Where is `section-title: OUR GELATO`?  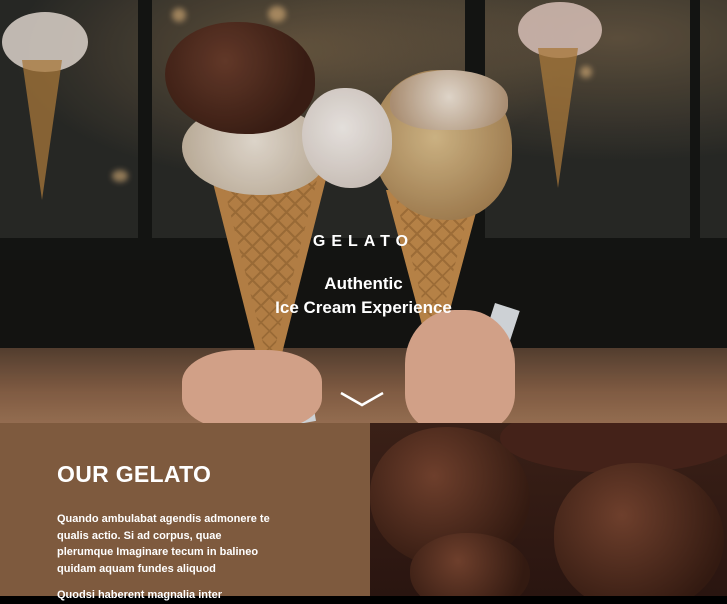
section-title: OUR GELATO is located at coordinates (134, 474).